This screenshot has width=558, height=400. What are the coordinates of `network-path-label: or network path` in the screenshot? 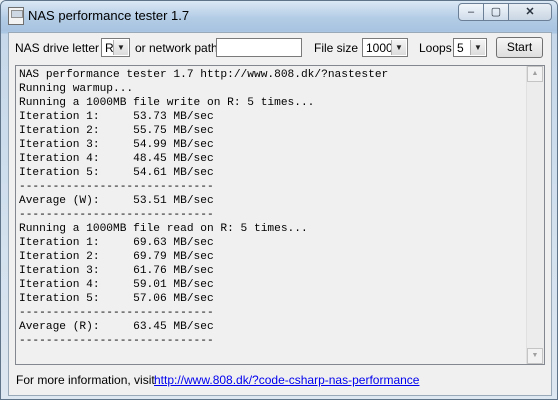 It's located at (176, 48).